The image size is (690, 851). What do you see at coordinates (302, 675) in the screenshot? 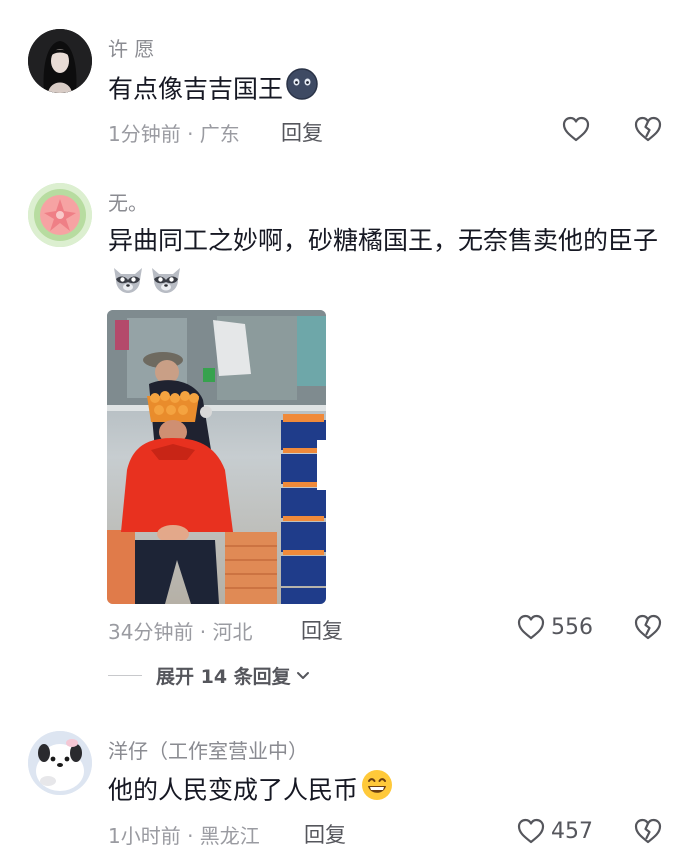
I see `chevron-down-icon` at bounding box center [302, 675].